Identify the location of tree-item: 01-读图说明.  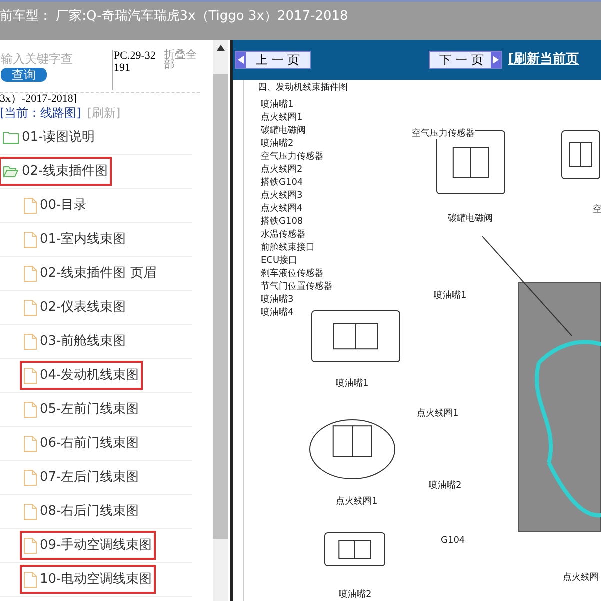
(49, 137).